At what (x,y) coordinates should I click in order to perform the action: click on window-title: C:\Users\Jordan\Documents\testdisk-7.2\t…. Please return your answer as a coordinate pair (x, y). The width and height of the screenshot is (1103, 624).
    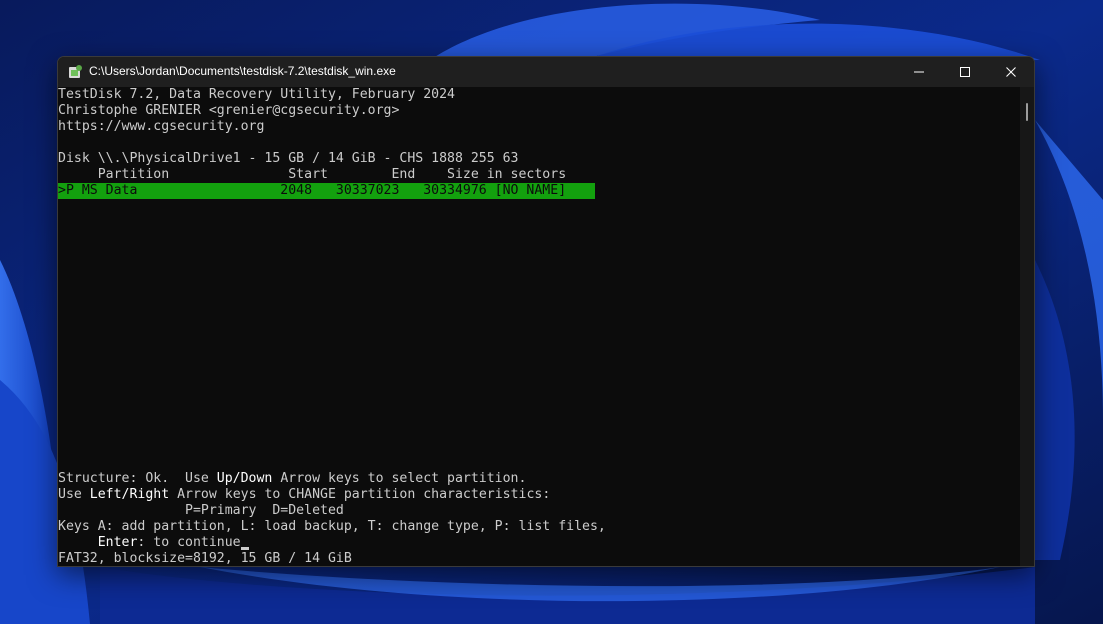
    Looking at the image, I should click on (242, 71).